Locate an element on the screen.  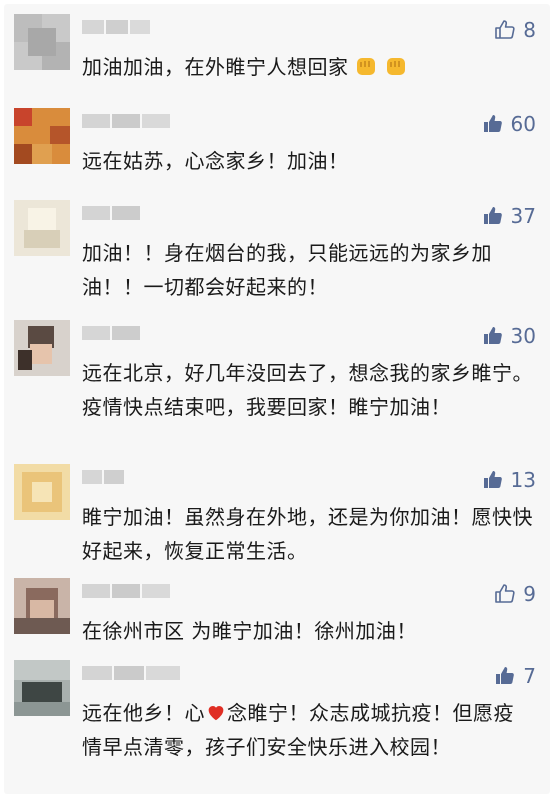
like-button: 9 is located at coordinates (514, 594).